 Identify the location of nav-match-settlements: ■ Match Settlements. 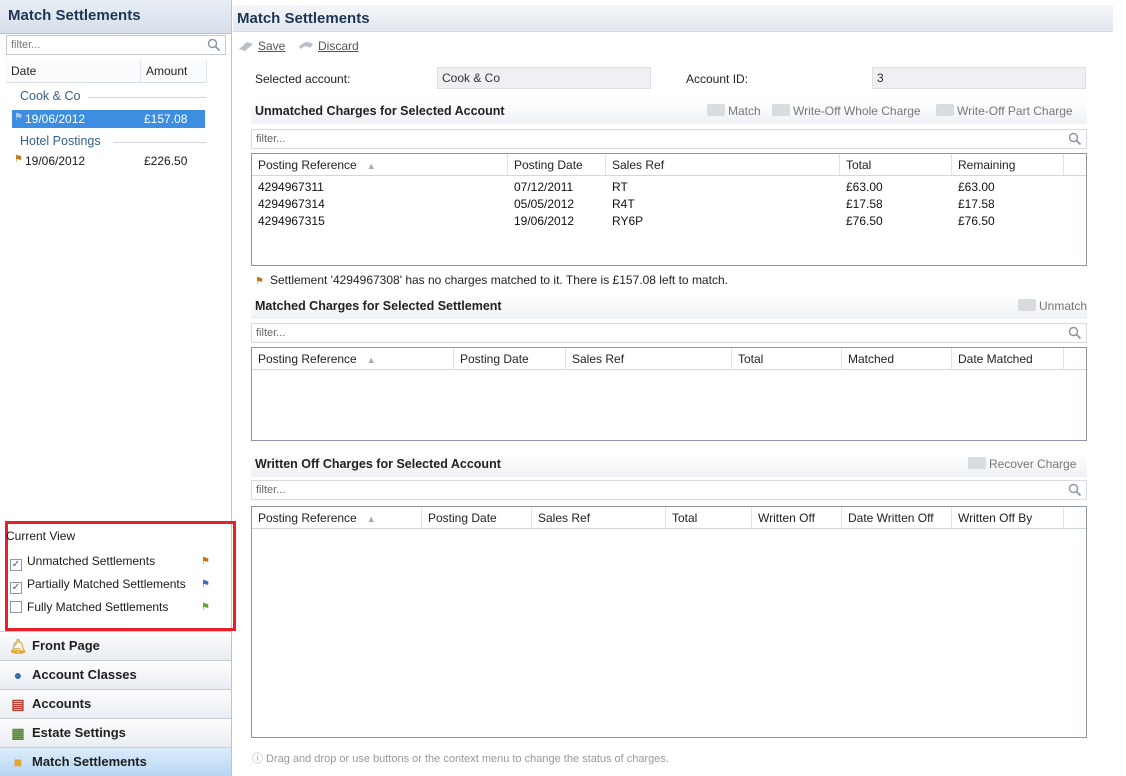
(115, 761).